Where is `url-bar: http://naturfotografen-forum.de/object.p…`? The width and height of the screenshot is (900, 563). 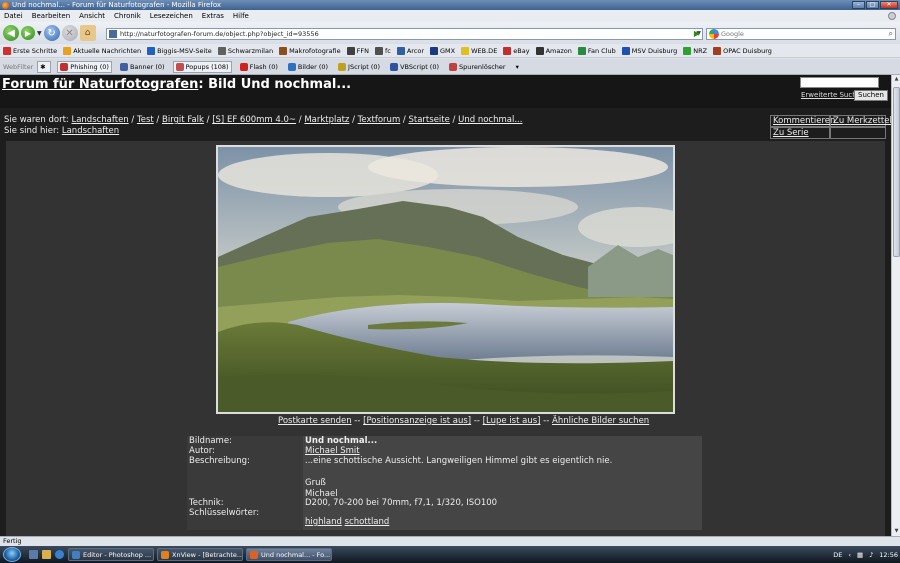
url-bar: http://naturfotografen-forum.de/object.p… is located at coordinates (404, 34).